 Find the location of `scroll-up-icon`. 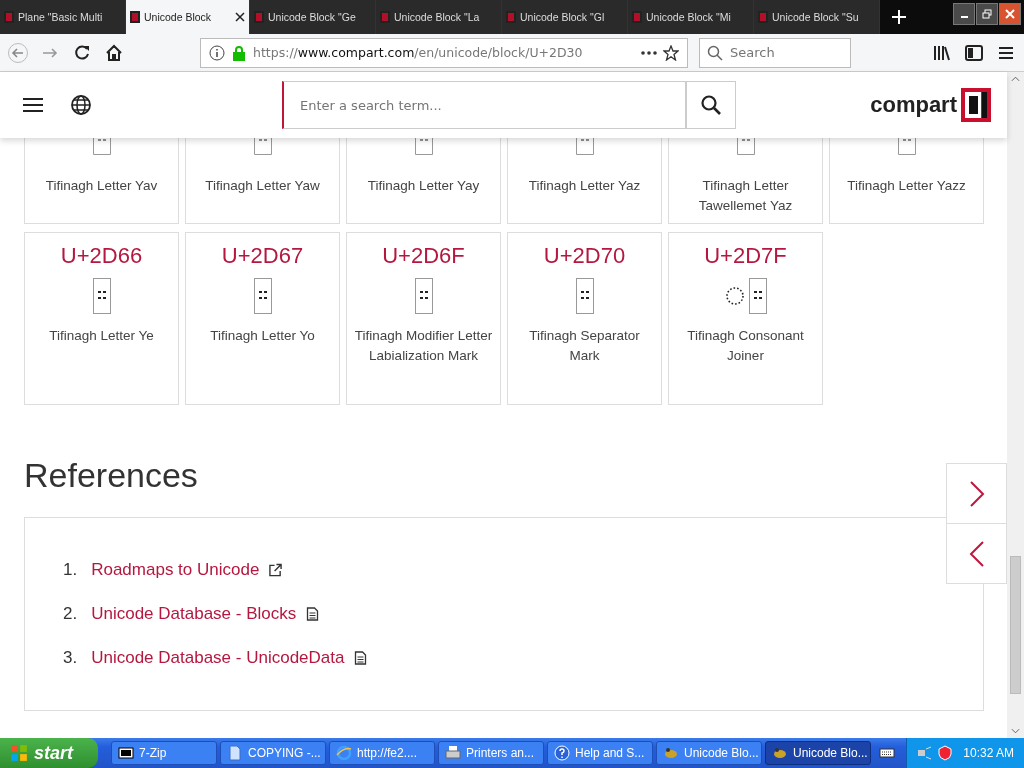

scroll-up-icon is located at coordinates (1015, 79).